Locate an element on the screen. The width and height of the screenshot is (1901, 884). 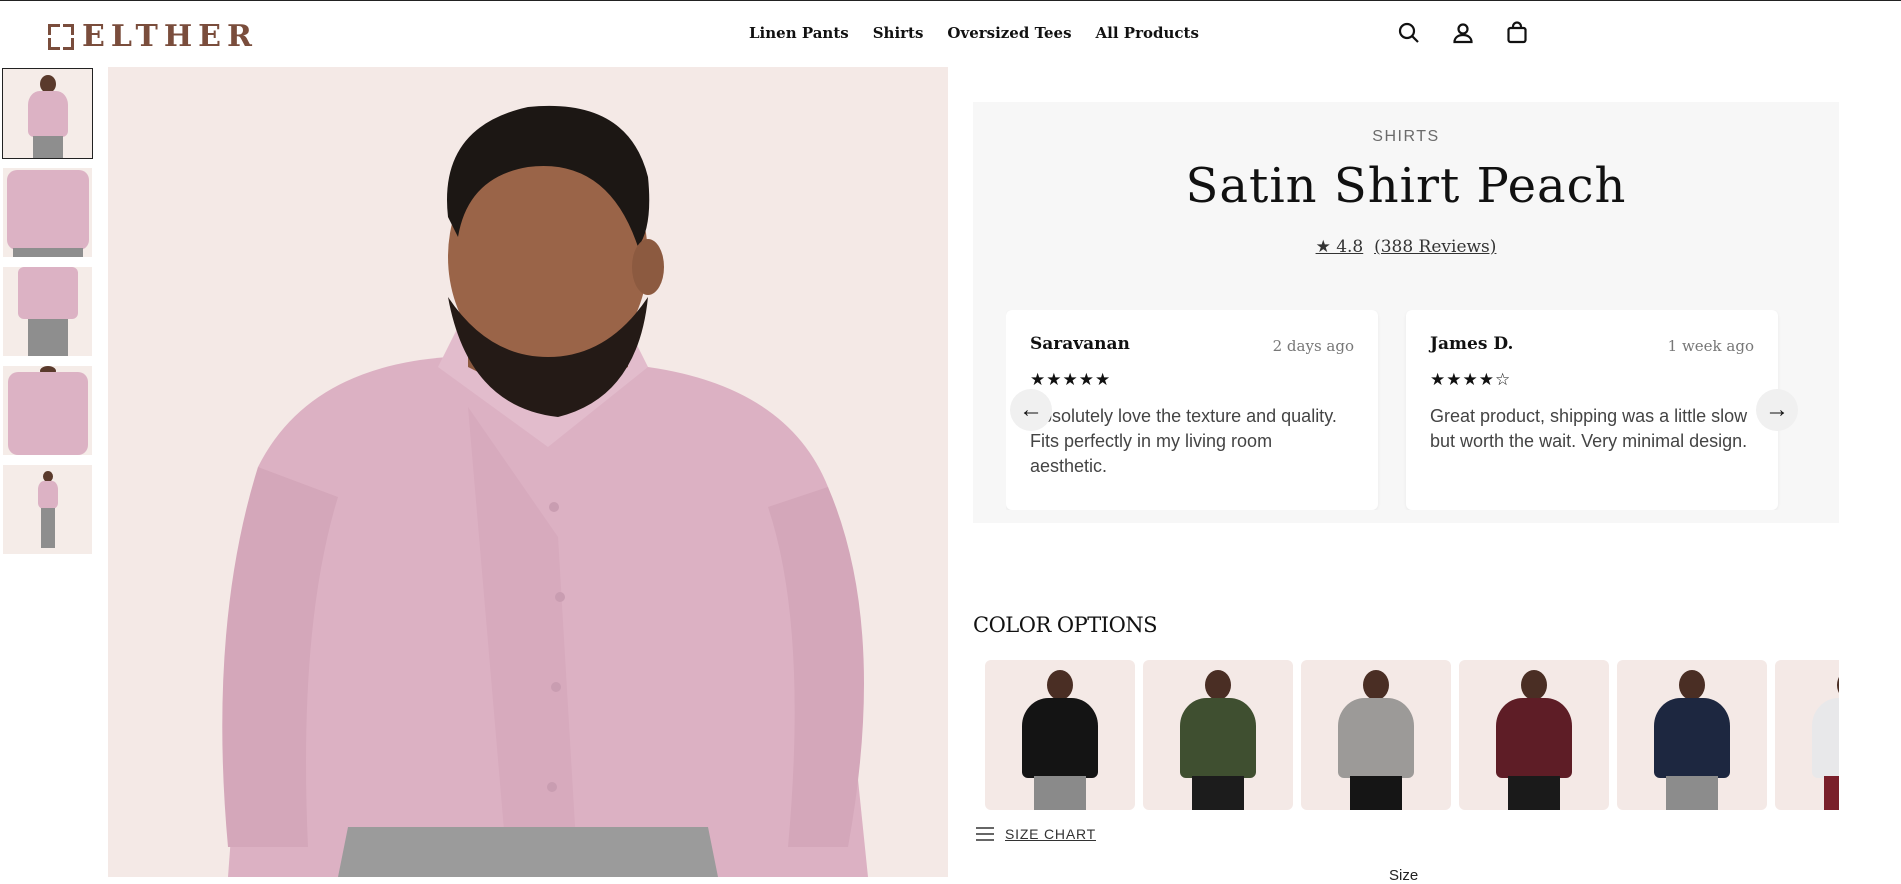
size-chart-link: SIZE CHART is located at coordinates (1035, 834).